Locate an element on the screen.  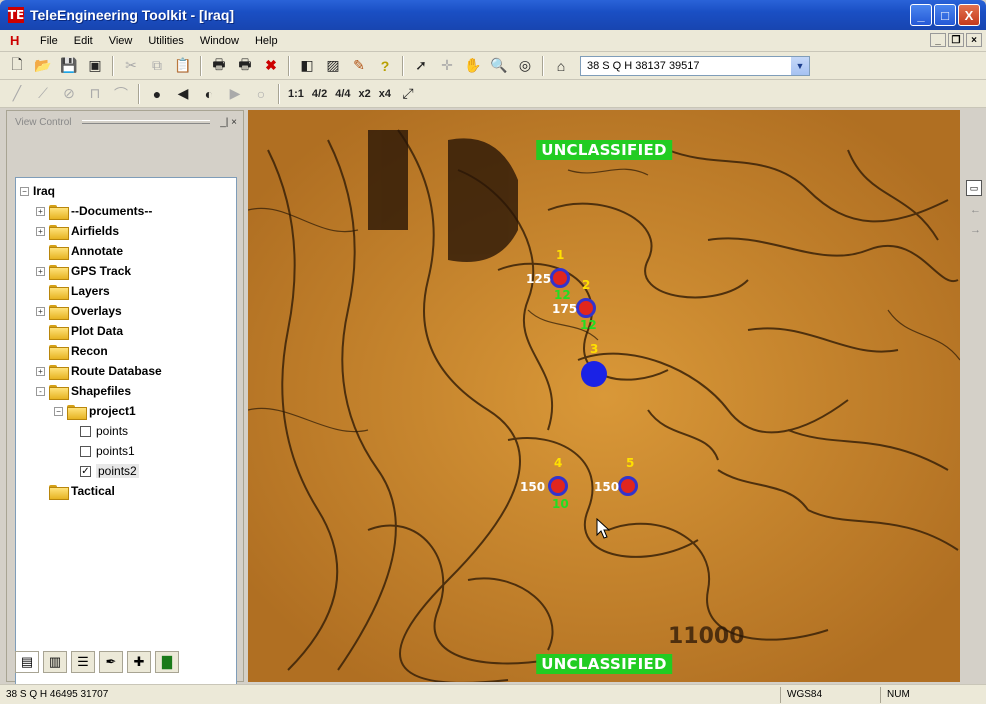
shape-icon: ⌒ is located at coordinates (121, 94).